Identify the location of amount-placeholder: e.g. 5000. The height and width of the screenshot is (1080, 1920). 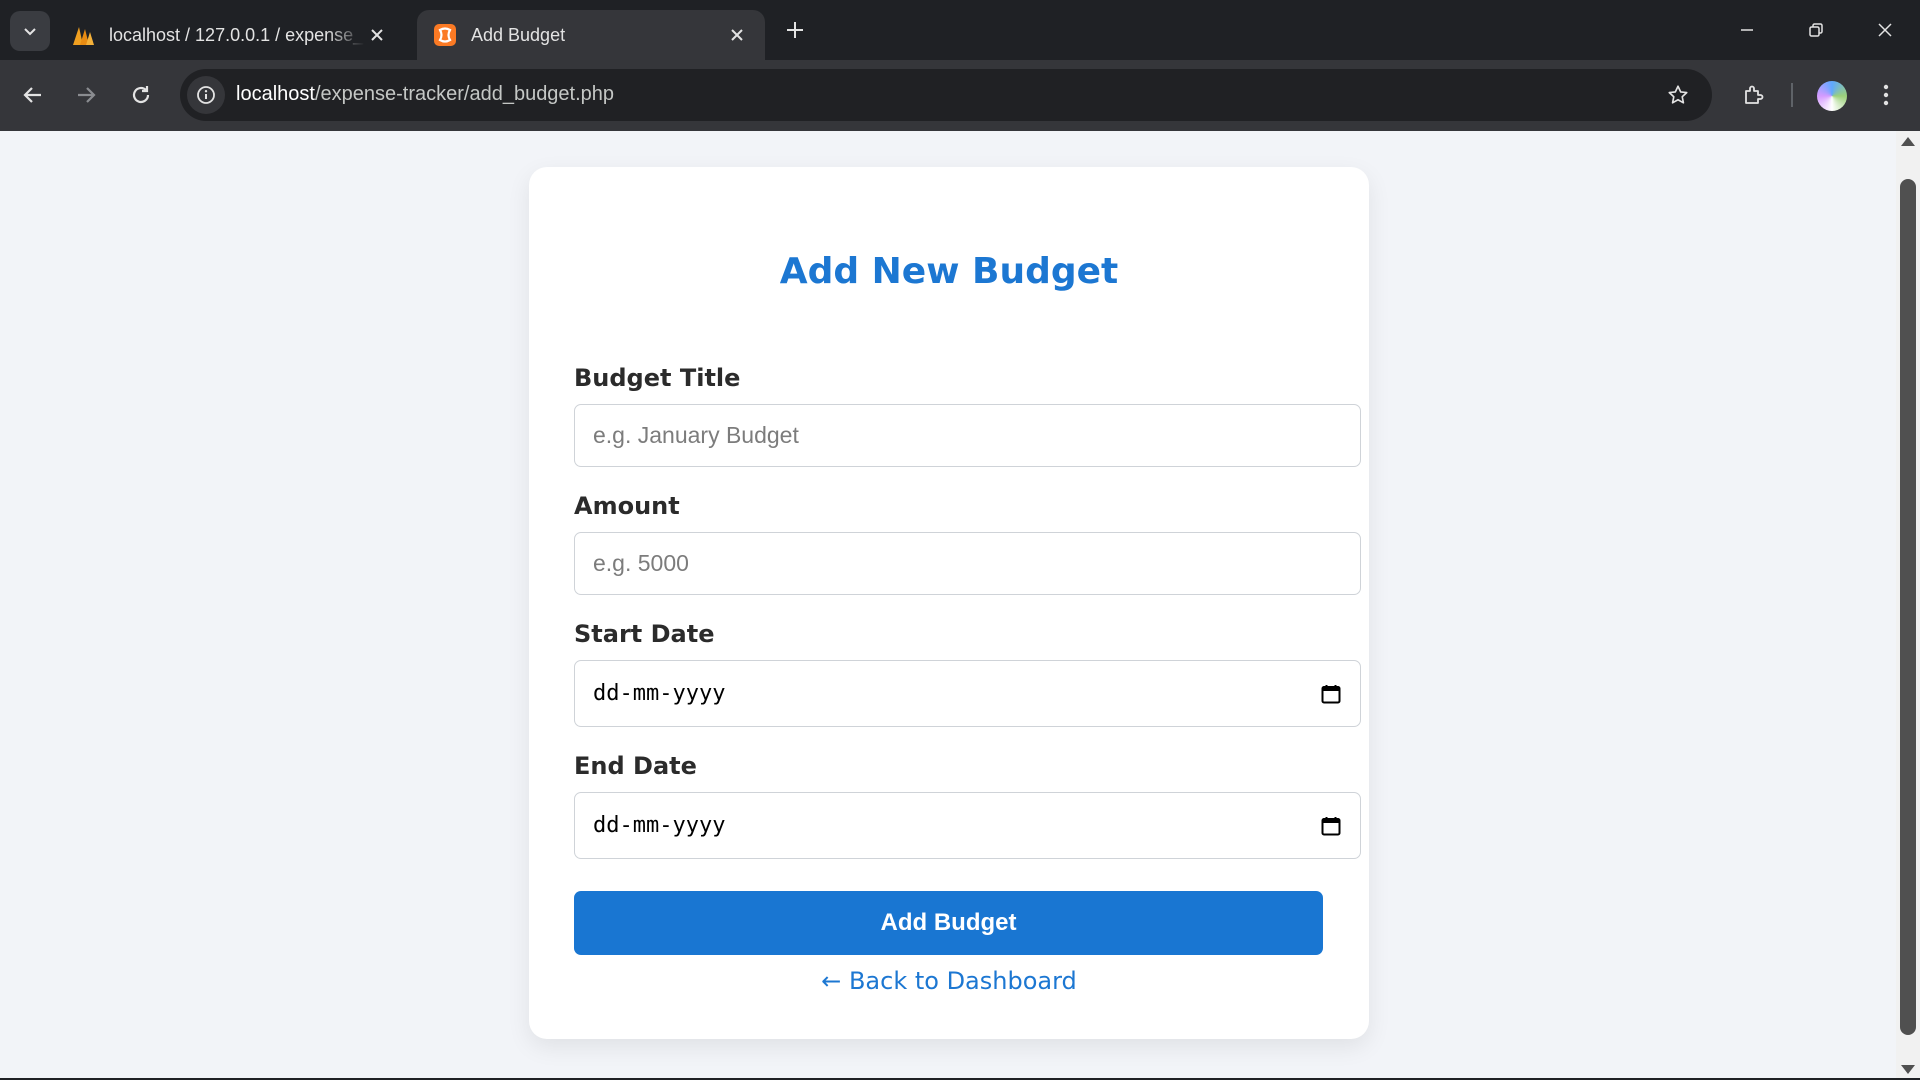
(641, 563).